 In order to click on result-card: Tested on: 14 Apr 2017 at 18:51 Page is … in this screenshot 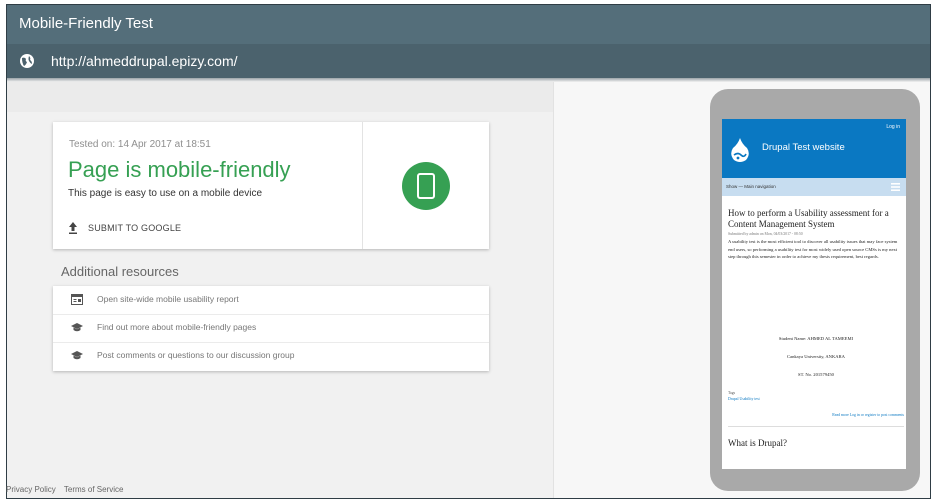, I will do `click(271, 185)`.